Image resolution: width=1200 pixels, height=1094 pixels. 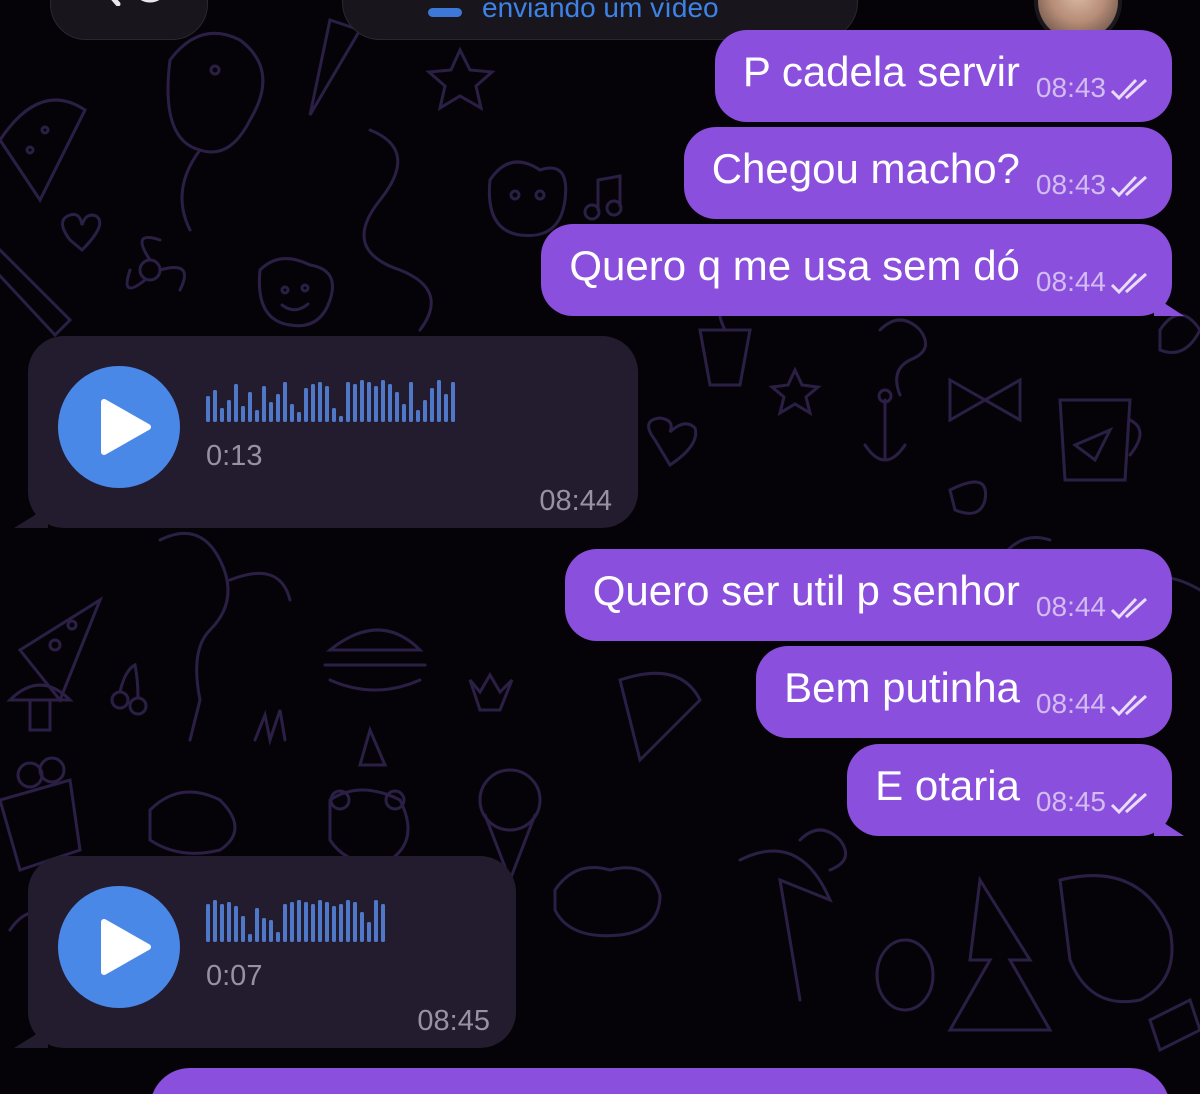 I want to click on incoming-voice-message: 0:13 08:44, so click(x=333, y=432).